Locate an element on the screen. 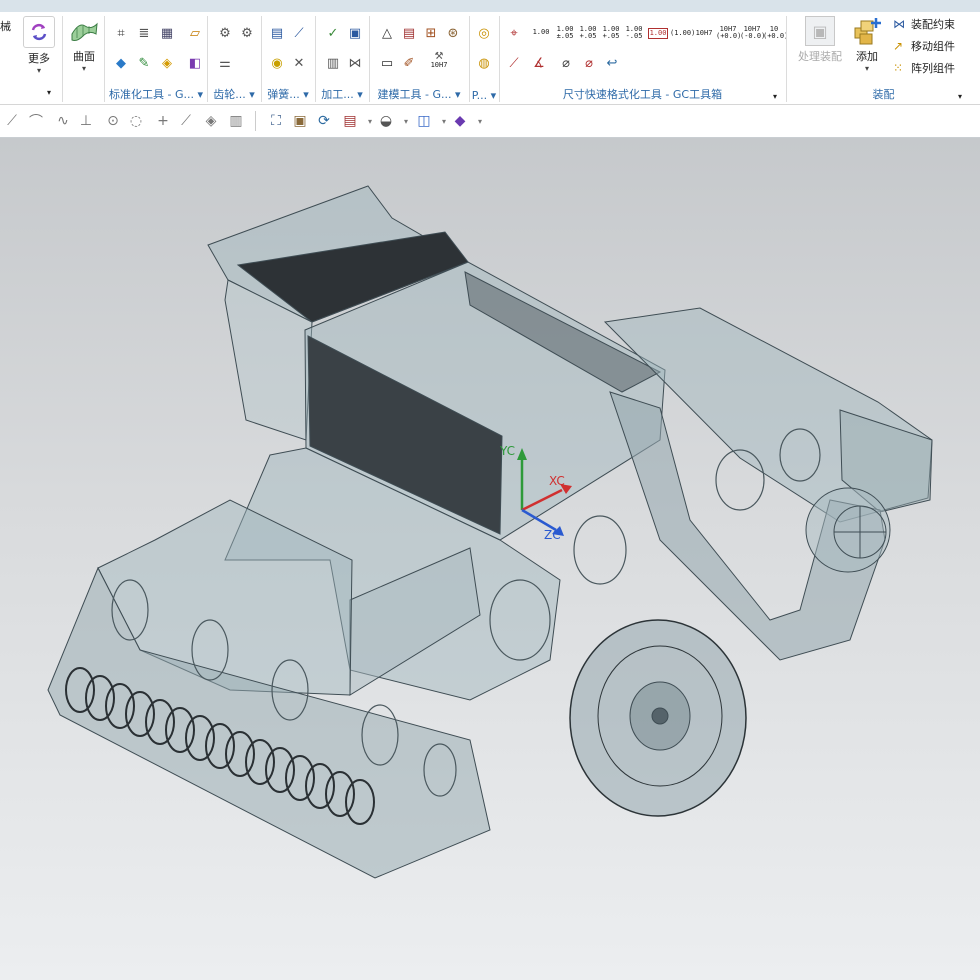 The height and width of the screenshot is (980, 980). spring-coil-icon: ▤ is located at coordinates (277, 33).